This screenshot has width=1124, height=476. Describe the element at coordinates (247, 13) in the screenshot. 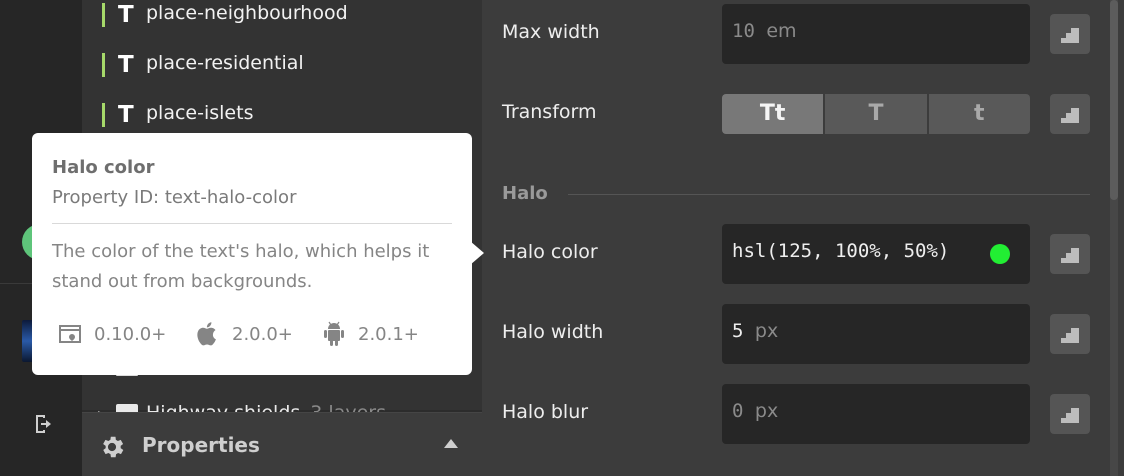

I see `layer-name: place-neighbourhood` at that location.